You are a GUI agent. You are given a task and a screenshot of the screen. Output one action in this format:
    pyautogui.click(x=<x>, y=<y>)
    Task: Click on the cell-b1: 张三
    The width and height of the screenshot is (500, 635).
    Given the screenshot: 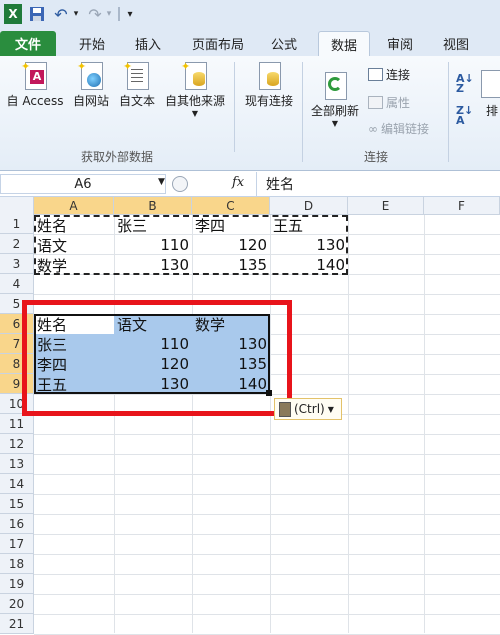 What is the action you would take?
    pyautogui.click(x=153, y=225)
    